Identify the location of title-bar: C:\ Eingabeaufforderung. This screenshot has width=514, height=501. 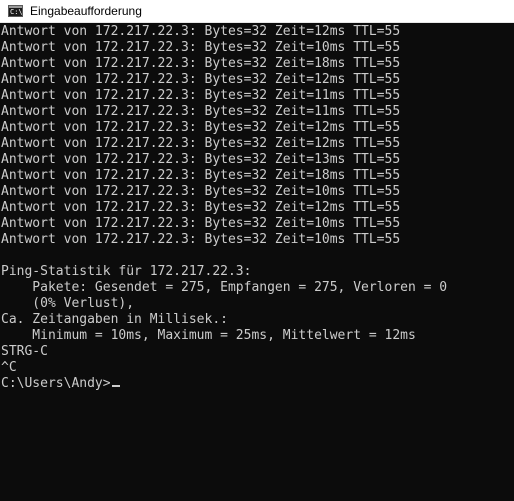
(257, 11).